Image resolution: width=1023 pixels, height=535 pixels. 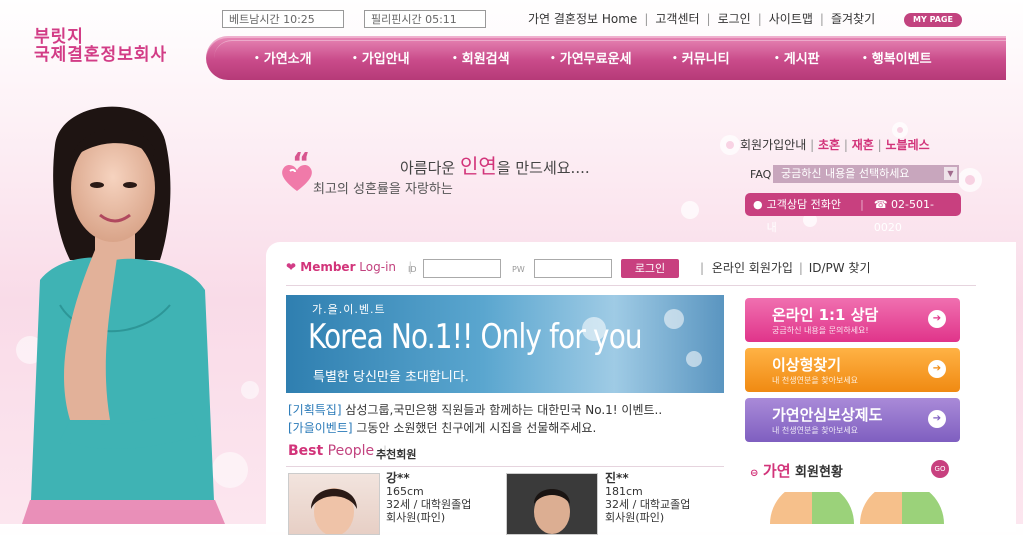 What do you see at coordinates (582, 18) in the screenshot?
I see `home-link: 가연 결혼정보 Home` at bounding box center [582, 18].